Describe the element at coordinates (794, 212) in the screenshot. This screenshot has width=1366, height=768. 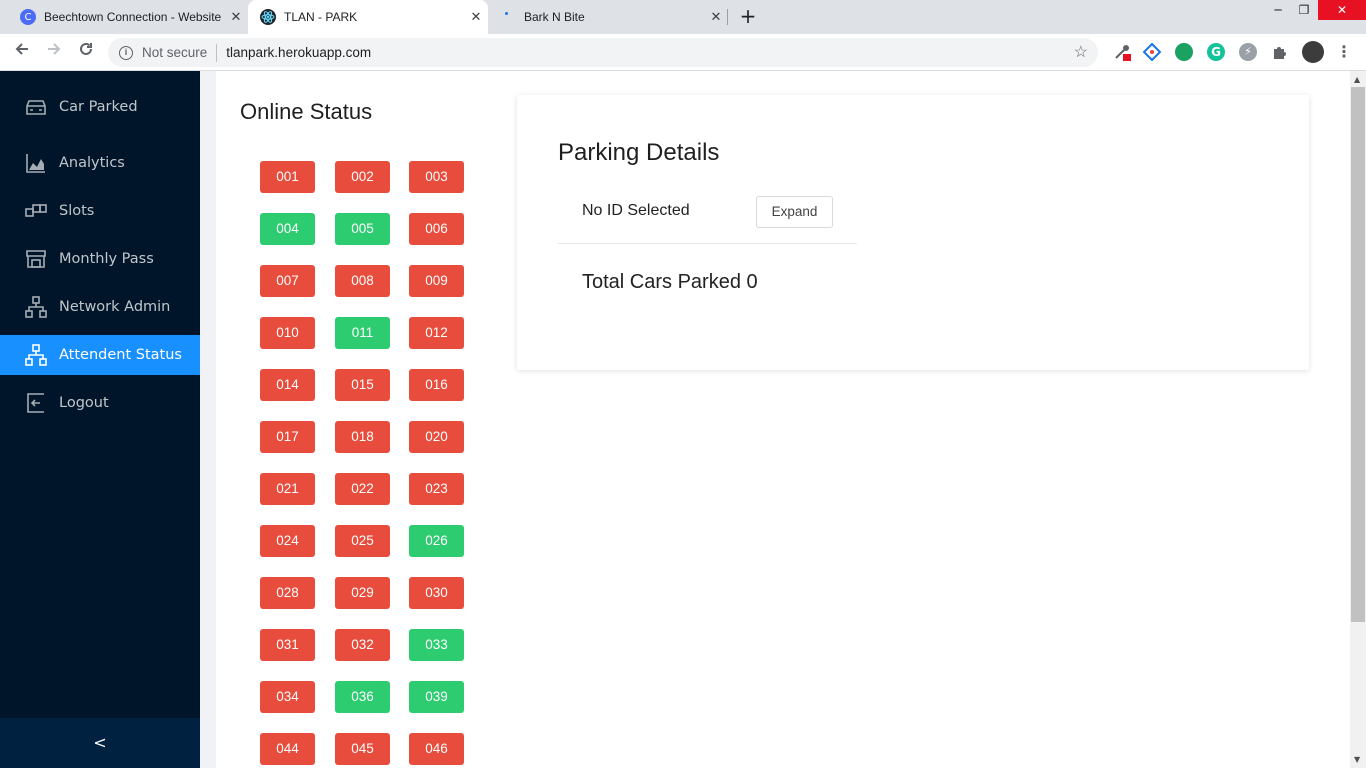
I see `expand-button: Expand` at that location.